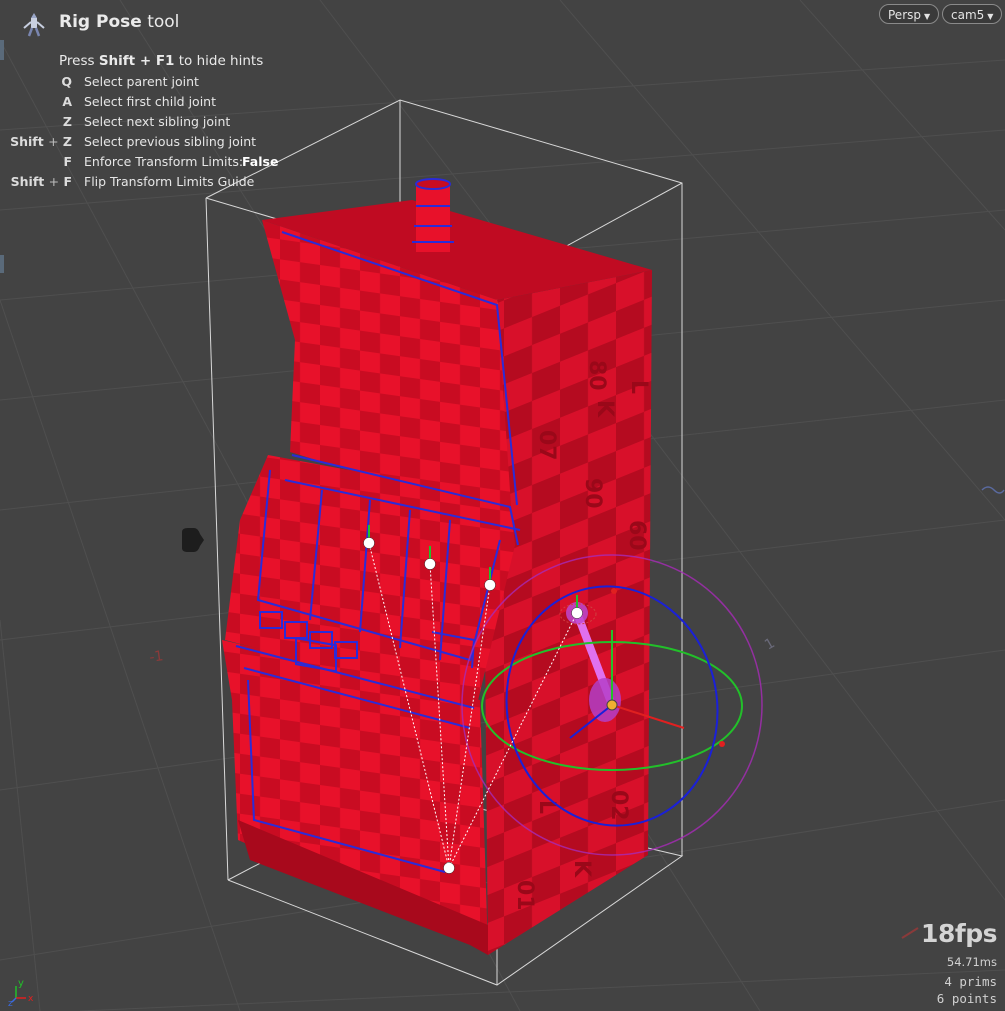  What do you see at coordinates (34, 25) in the screenshot?
I see `rig-pose-icon` at bounding box center [34, 25].